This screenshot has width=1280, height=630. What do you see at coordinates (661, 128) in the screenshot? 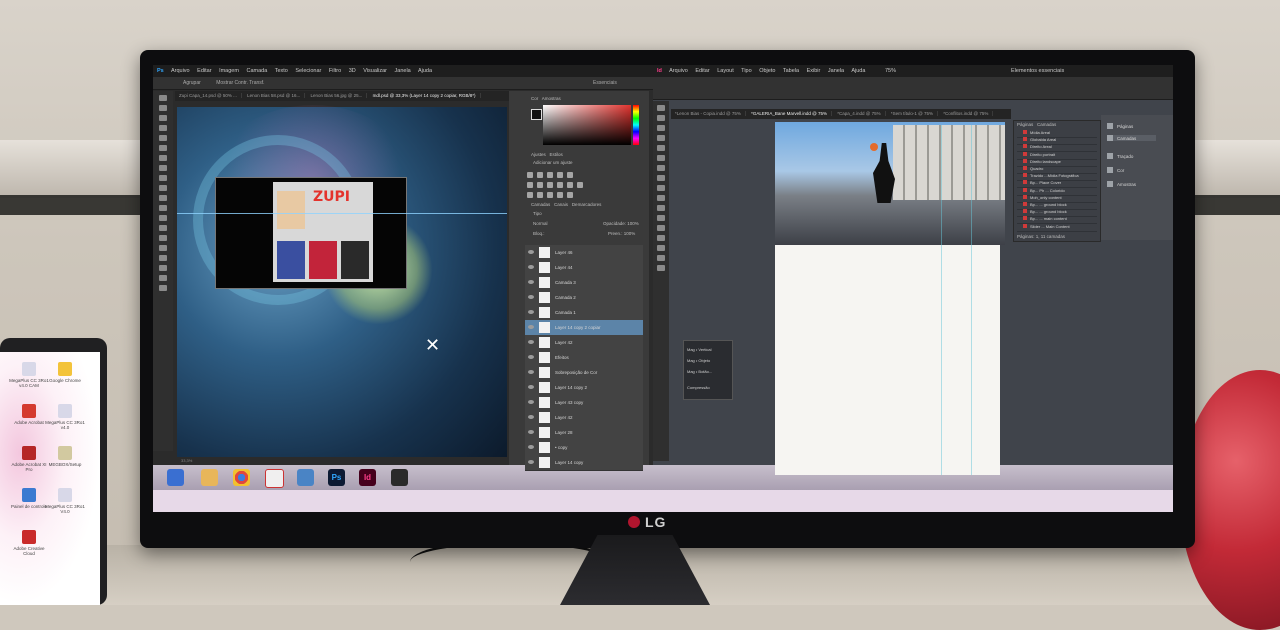
I see `page-tool-icon` at bounding box center [661, 128].